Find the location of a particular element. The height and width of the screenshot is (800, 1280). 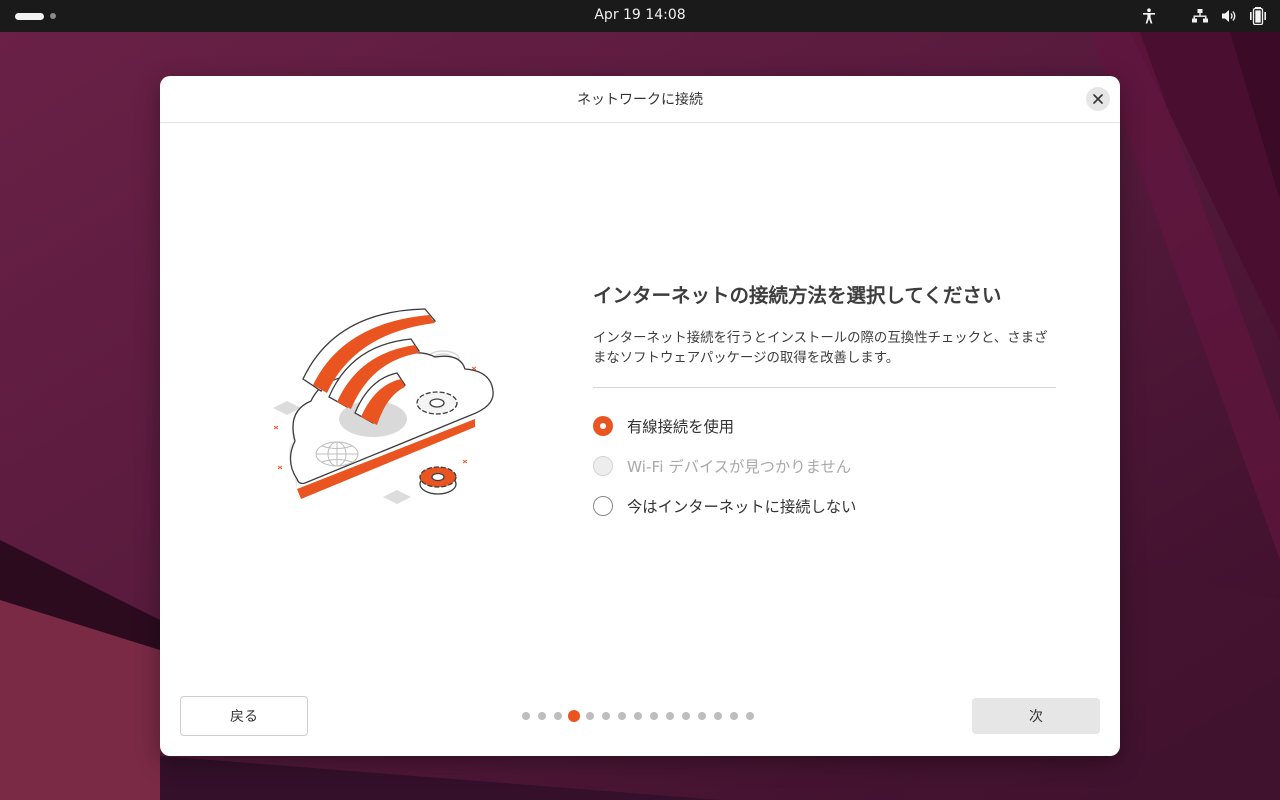

option-label: 有線接続を使用 is located at coordinates (681, 427).